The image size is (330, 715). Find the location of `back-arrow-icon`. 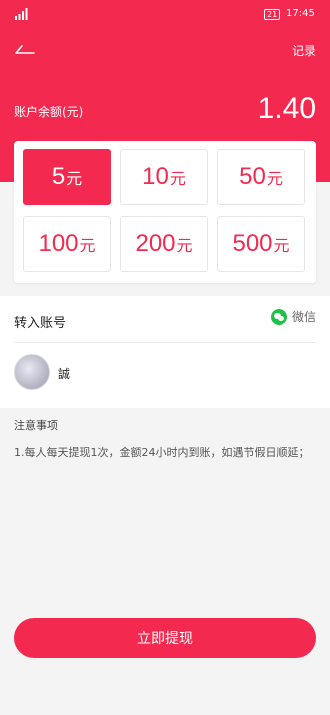

back-arrow-icon is located at coordinates (25, 49).